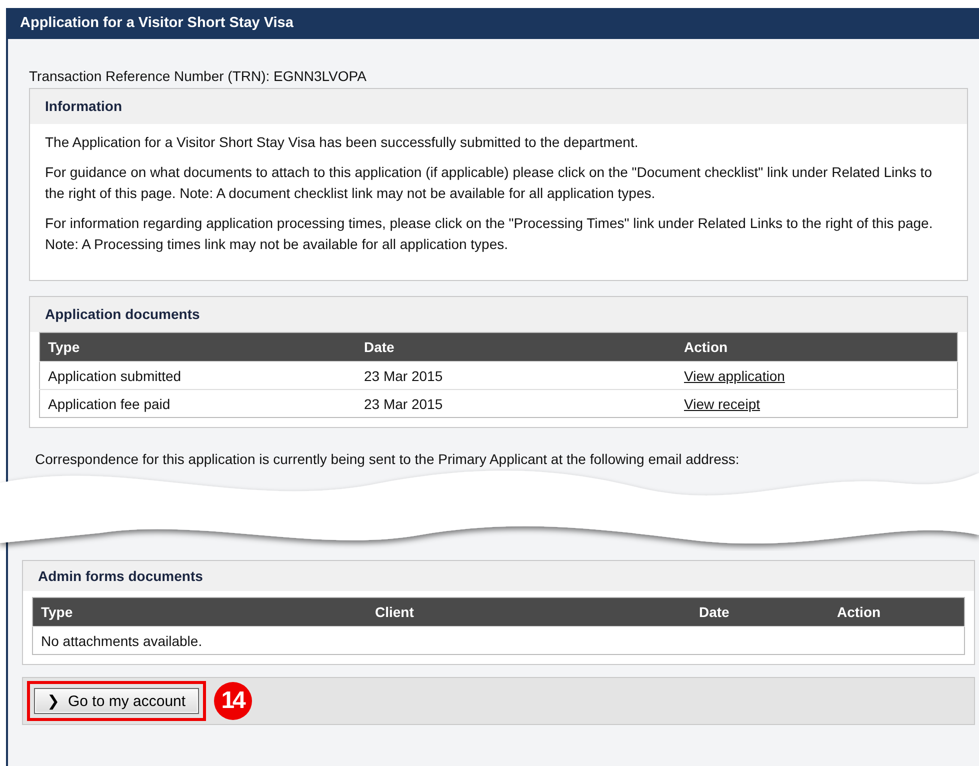 The width and height of the screenshot is (979, 766). Describe the element at coordinates (498, 314) in the screenshot. I see `panel-heading: Application documents` at that location.